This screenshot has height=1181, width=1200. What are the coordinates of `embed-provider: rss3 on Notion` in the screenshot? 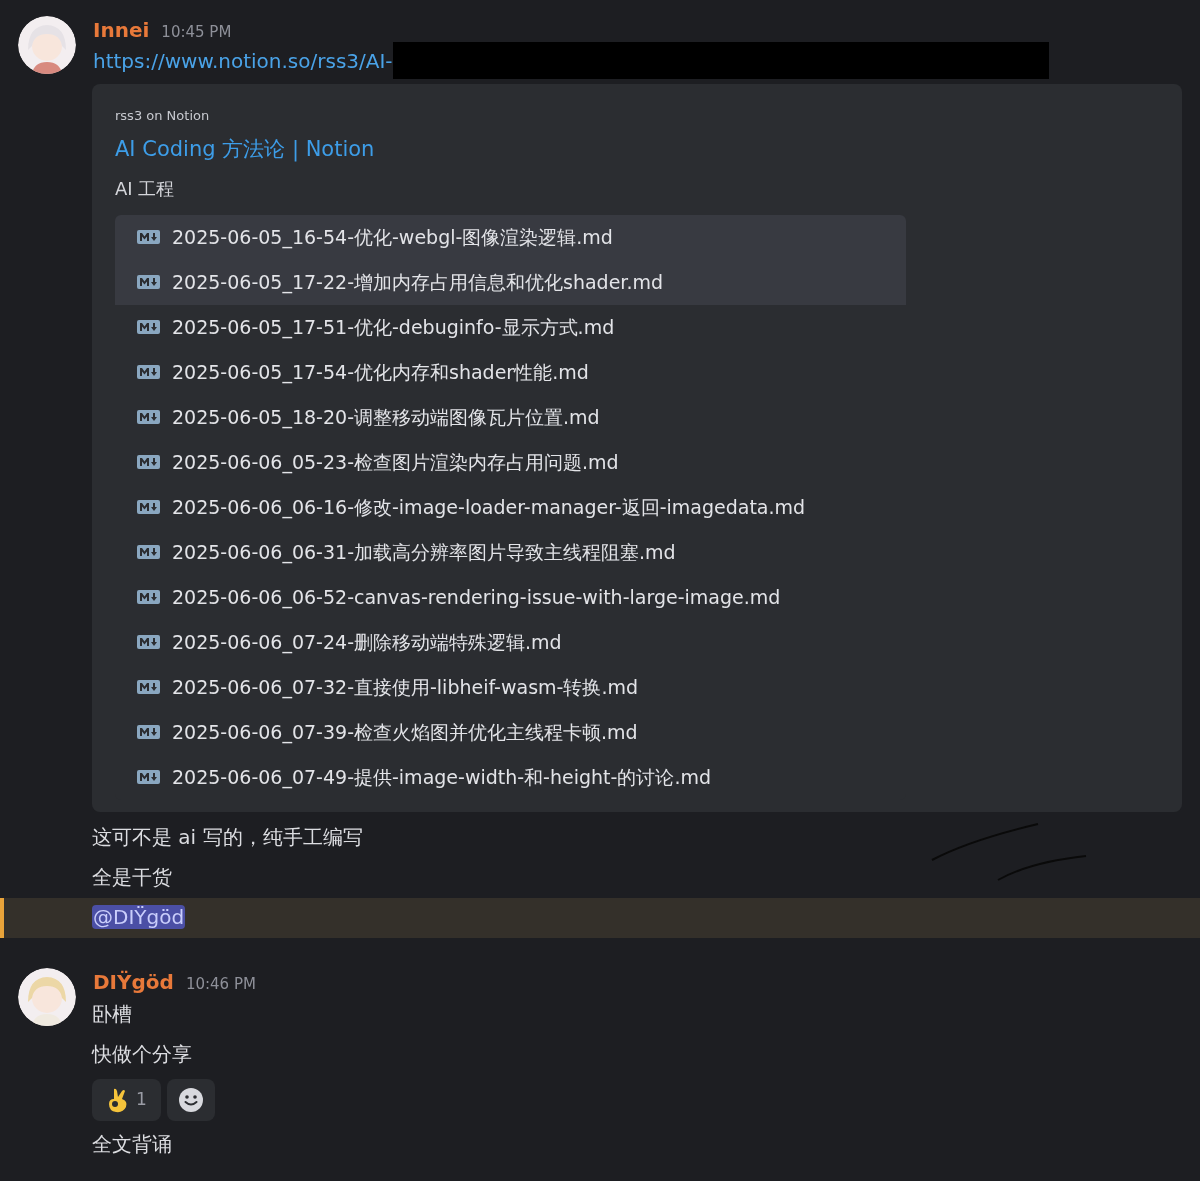 It's located at (163, 115).